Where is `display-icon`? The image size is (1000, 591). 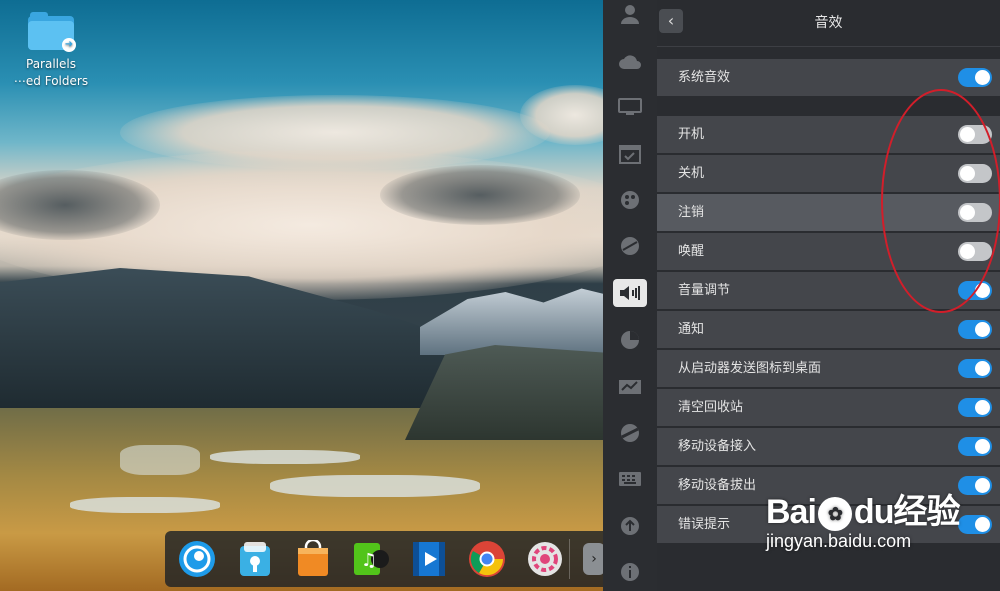 display-icon is located at coordinates (630, 107).